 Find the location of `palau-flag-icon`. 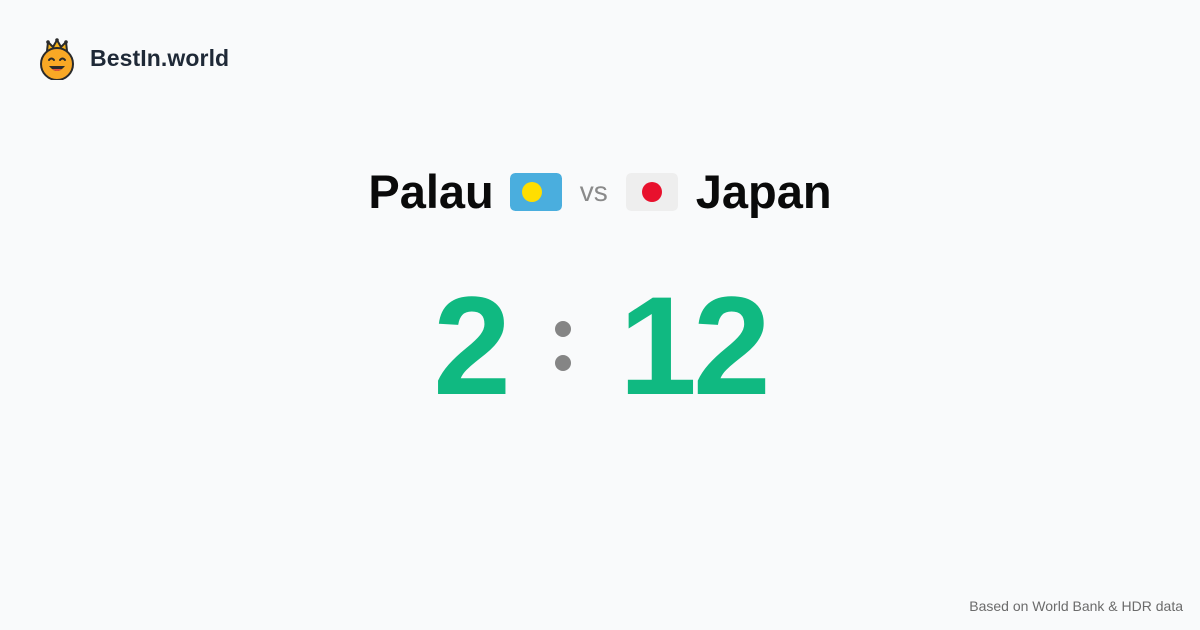

palau-flag-icon is located at coordinates (535, 192).